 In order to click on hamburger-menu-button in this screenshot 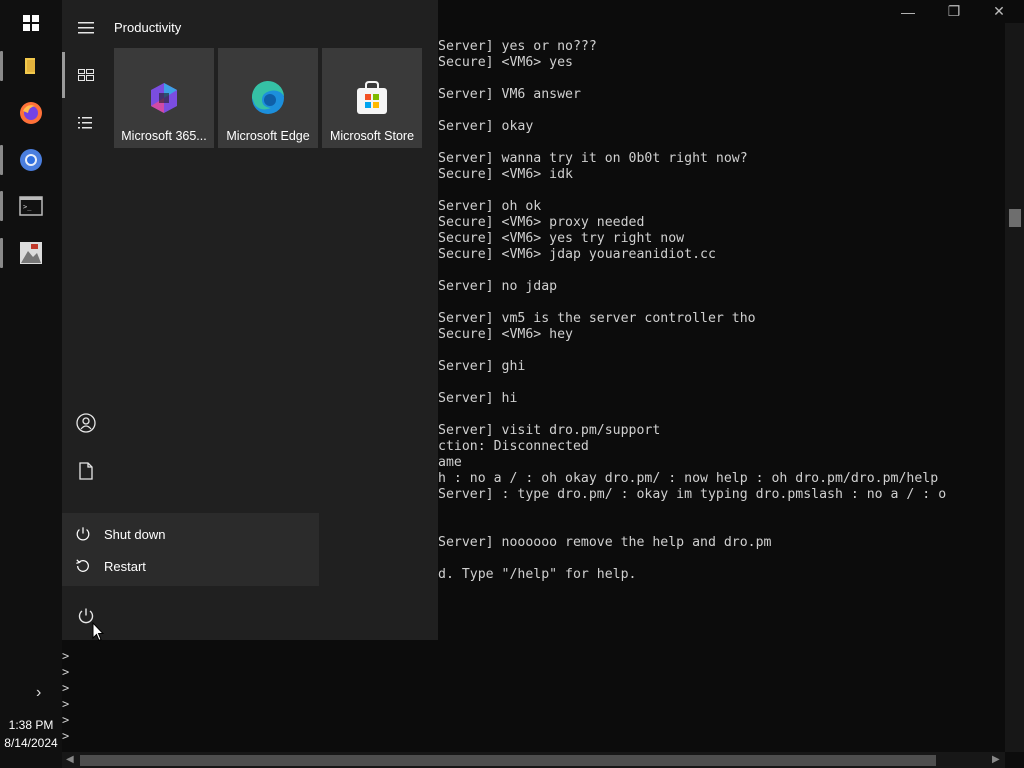, I will do `click(86, 28)`.